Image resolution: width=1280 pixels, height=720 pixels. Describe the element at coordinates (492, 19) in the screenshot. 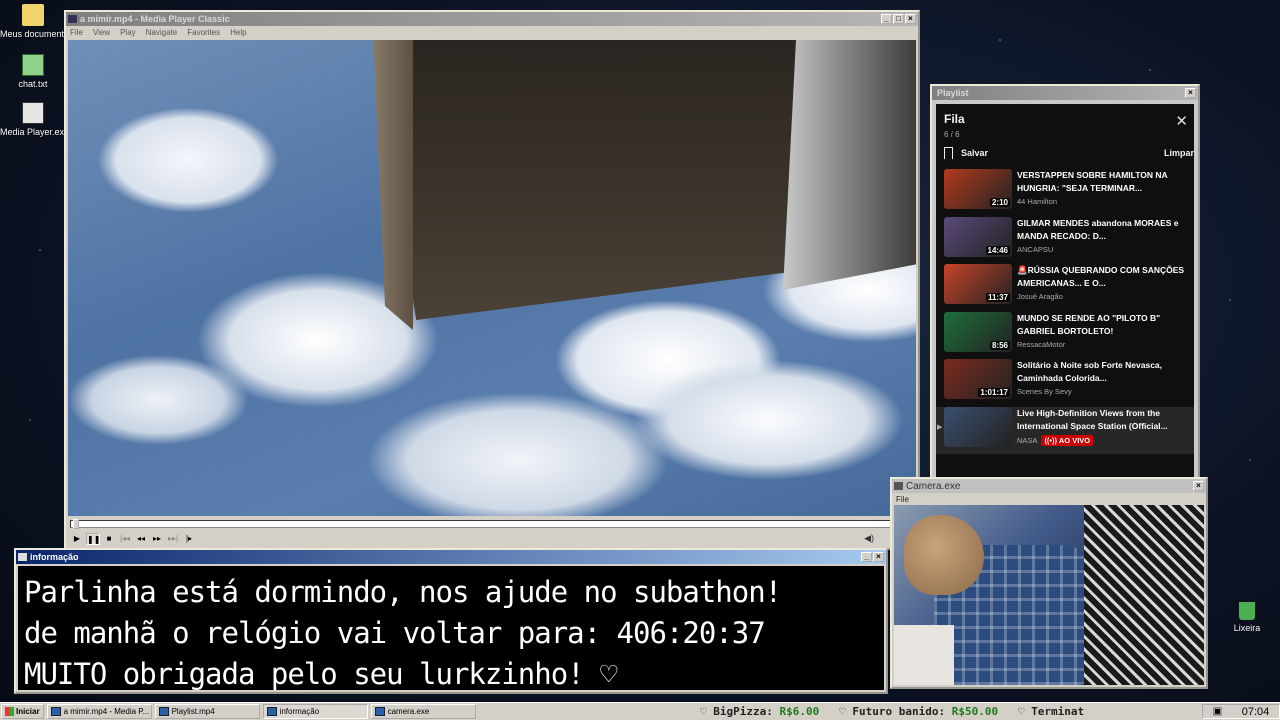

I see `media-player-titlebar: a mimir.mp4 - Media Player Classic _ □ ×` at that location.